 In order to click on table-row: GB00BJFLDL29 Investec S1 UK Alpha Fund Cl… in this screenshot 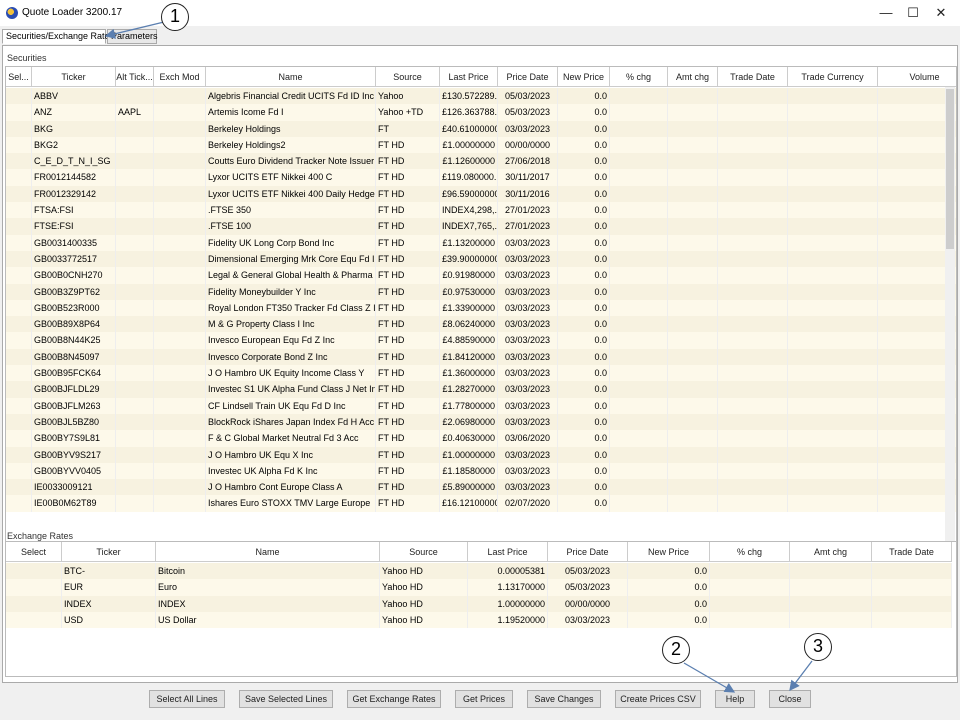, I will do `click(481, 389)`.